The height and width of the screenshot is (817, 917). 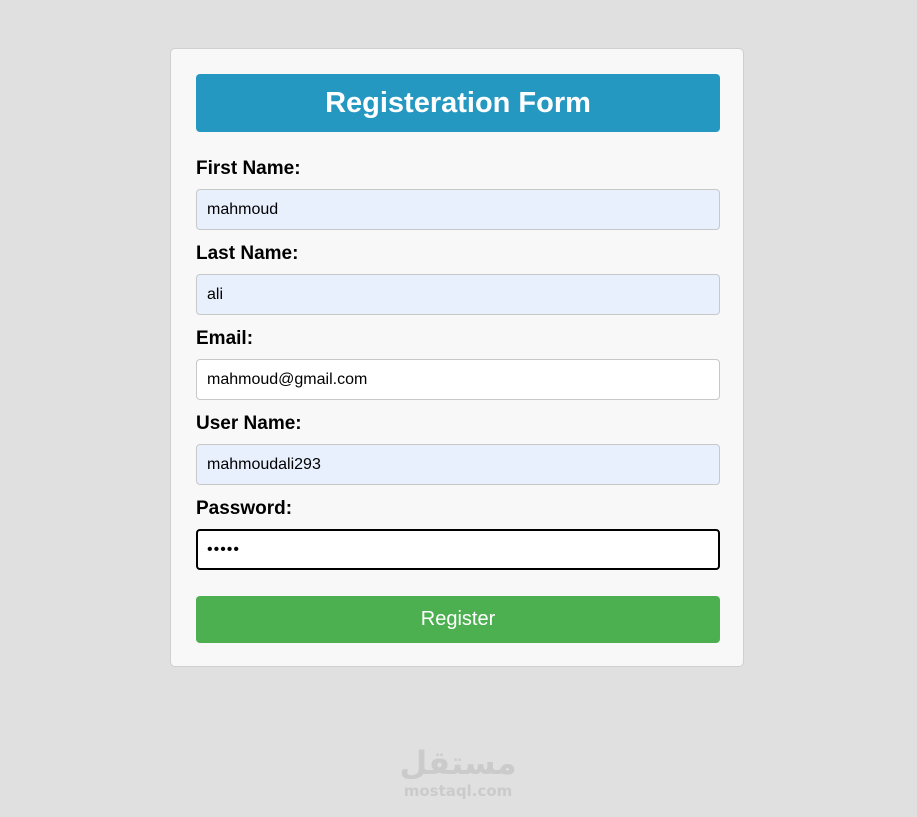 I want to click on username-input, so click(x=458, y=464).